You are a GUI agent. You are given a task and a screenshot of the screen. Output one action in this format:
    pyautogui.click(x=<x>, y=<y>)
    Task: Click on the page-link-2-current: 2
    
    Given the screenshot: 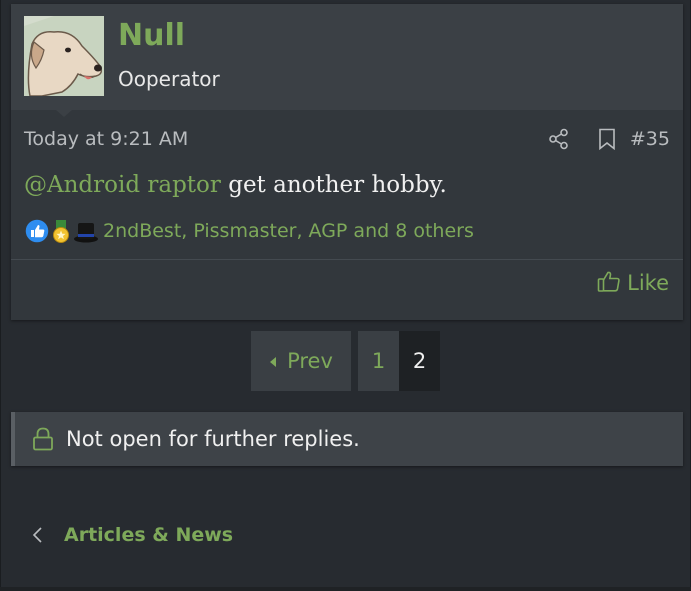 What is the action you would take?
    pyautogui.click(x=419, y=361)
    